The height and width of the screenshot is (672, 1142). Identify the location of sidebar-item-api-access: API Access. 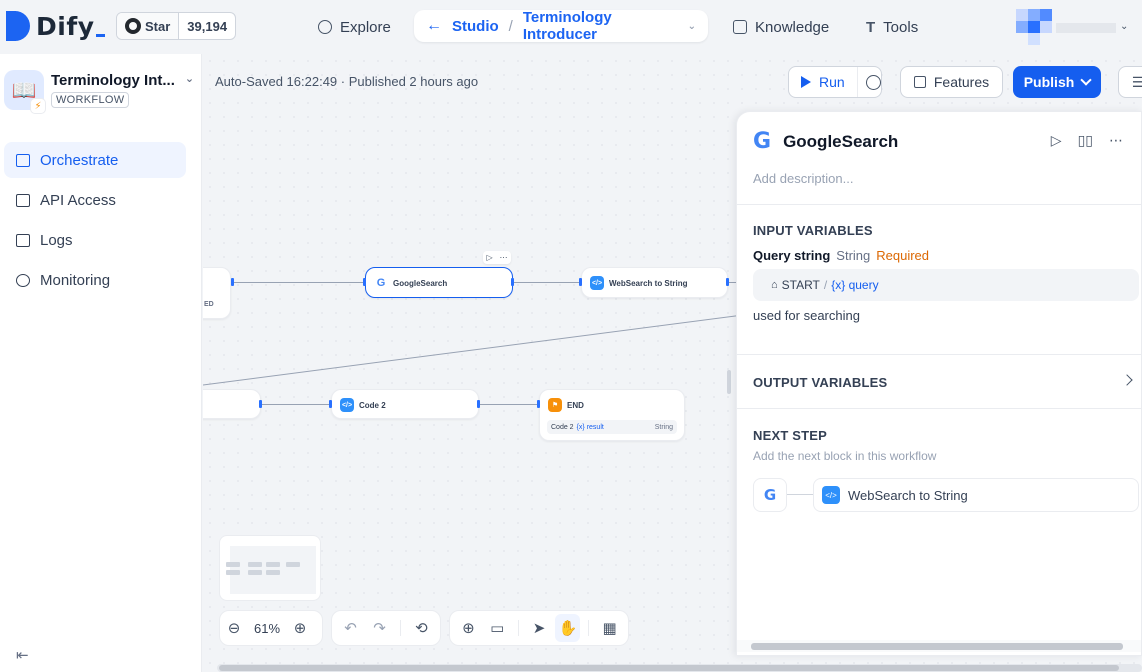
(95, 200).